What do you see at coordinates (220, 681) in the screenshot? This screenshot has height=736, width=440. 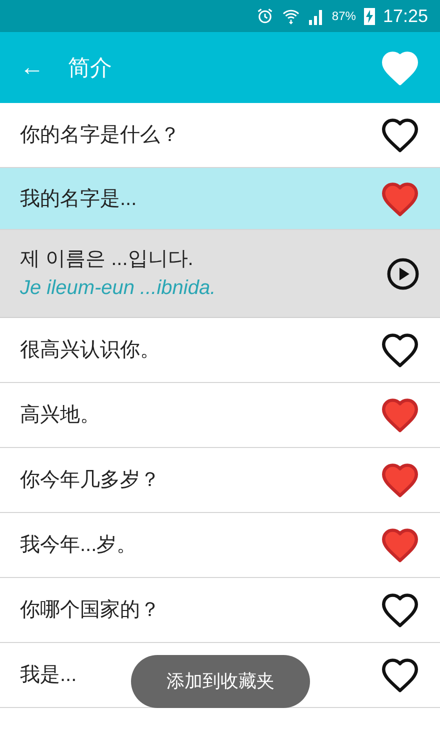 I see `toast: 添加到收藏夹` at bounding box center [220, 681].